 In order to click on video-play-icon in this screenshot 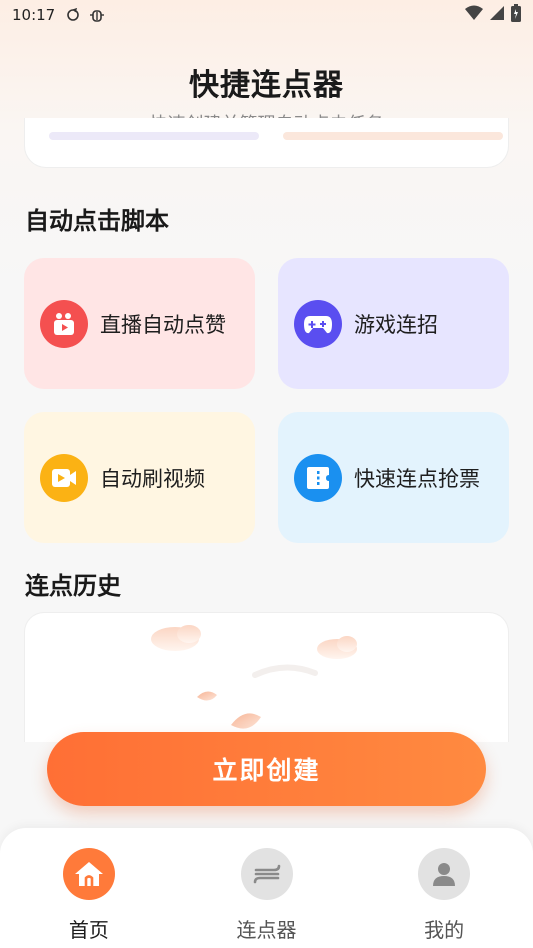, I will do `click(64, 477)`.